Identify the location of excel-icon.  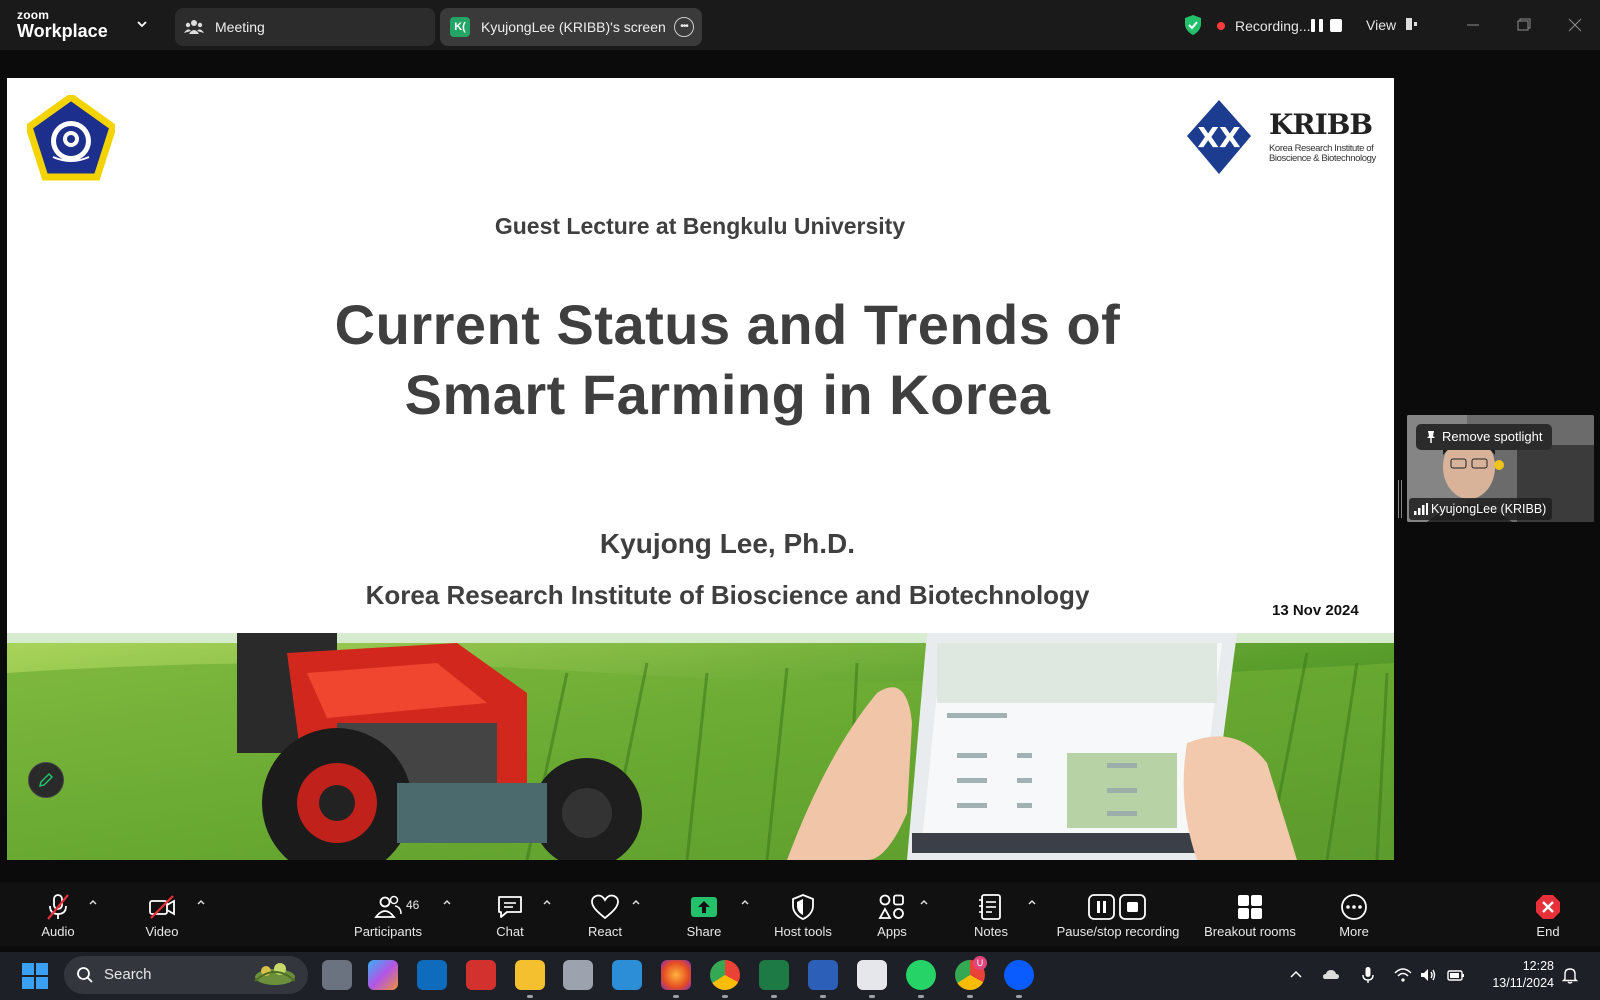
(774, 975).